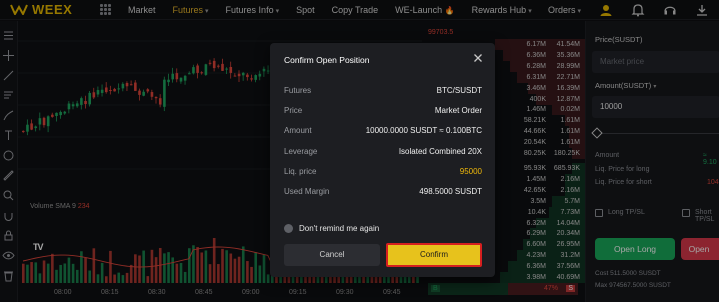  I want to click on dialog-row-key: Liq. price, so click(300, 171).